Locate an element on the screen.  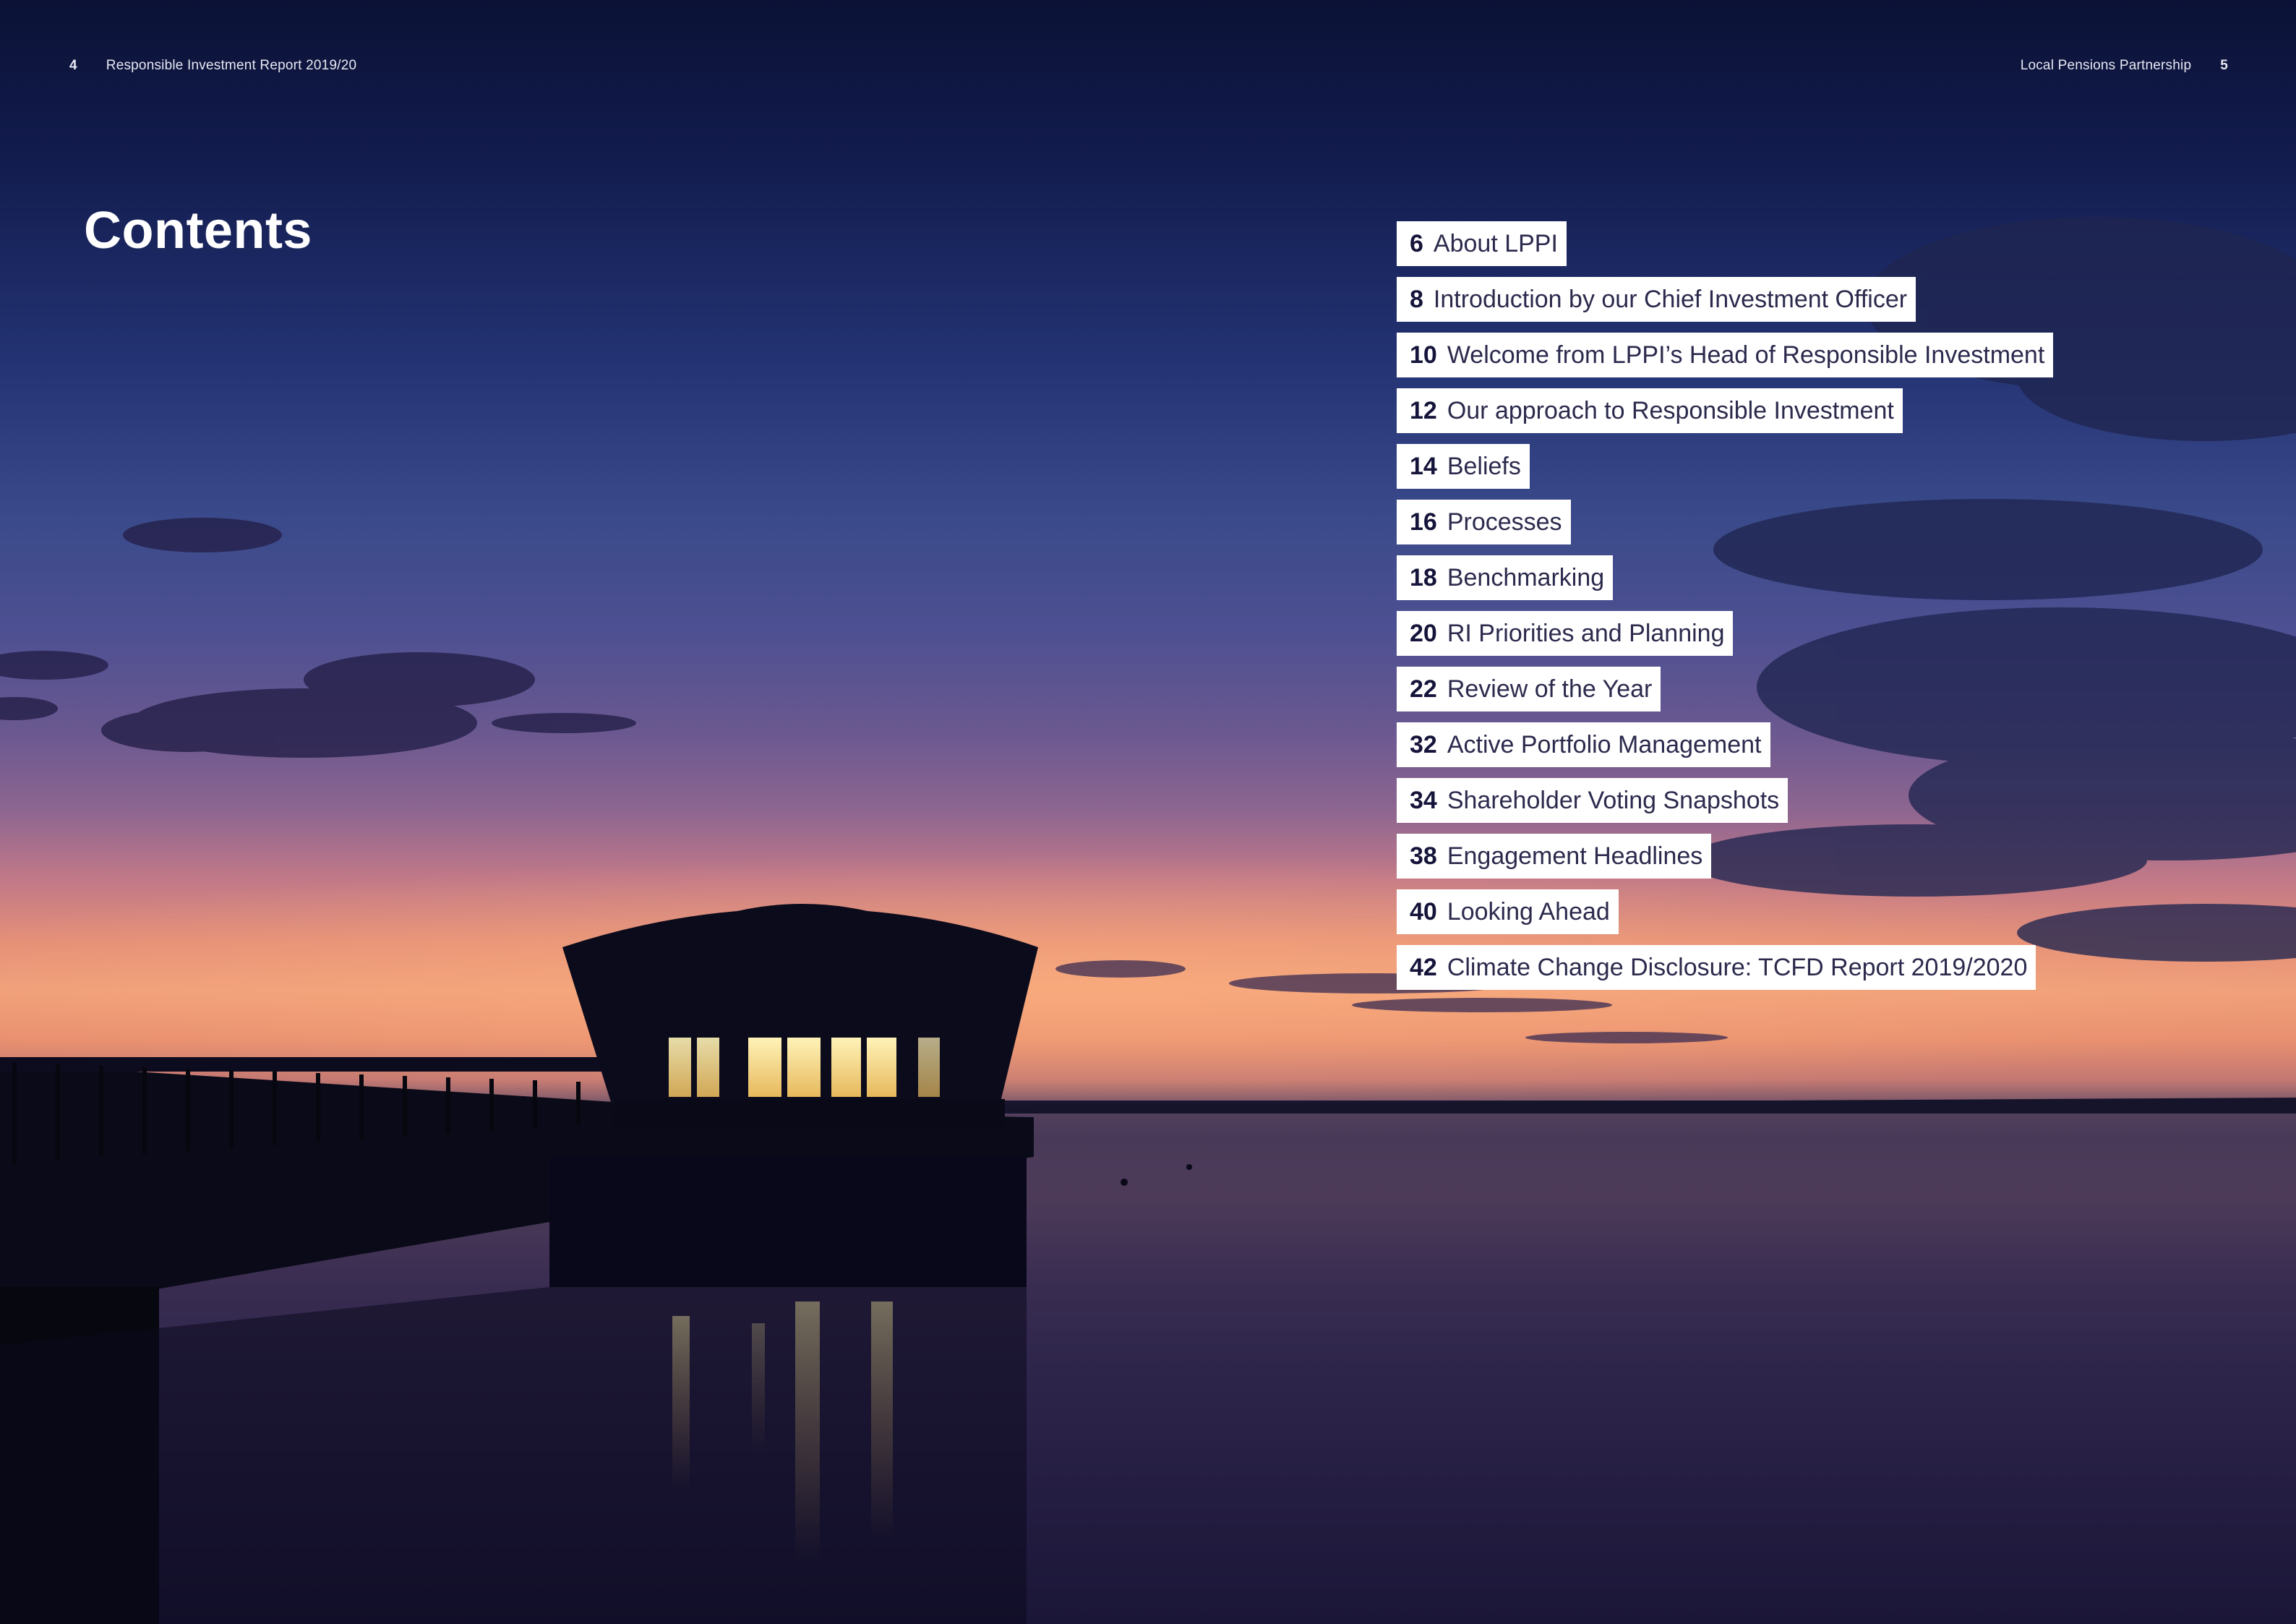
toc-page-number: 8 is located at coordinates (1416, 299).